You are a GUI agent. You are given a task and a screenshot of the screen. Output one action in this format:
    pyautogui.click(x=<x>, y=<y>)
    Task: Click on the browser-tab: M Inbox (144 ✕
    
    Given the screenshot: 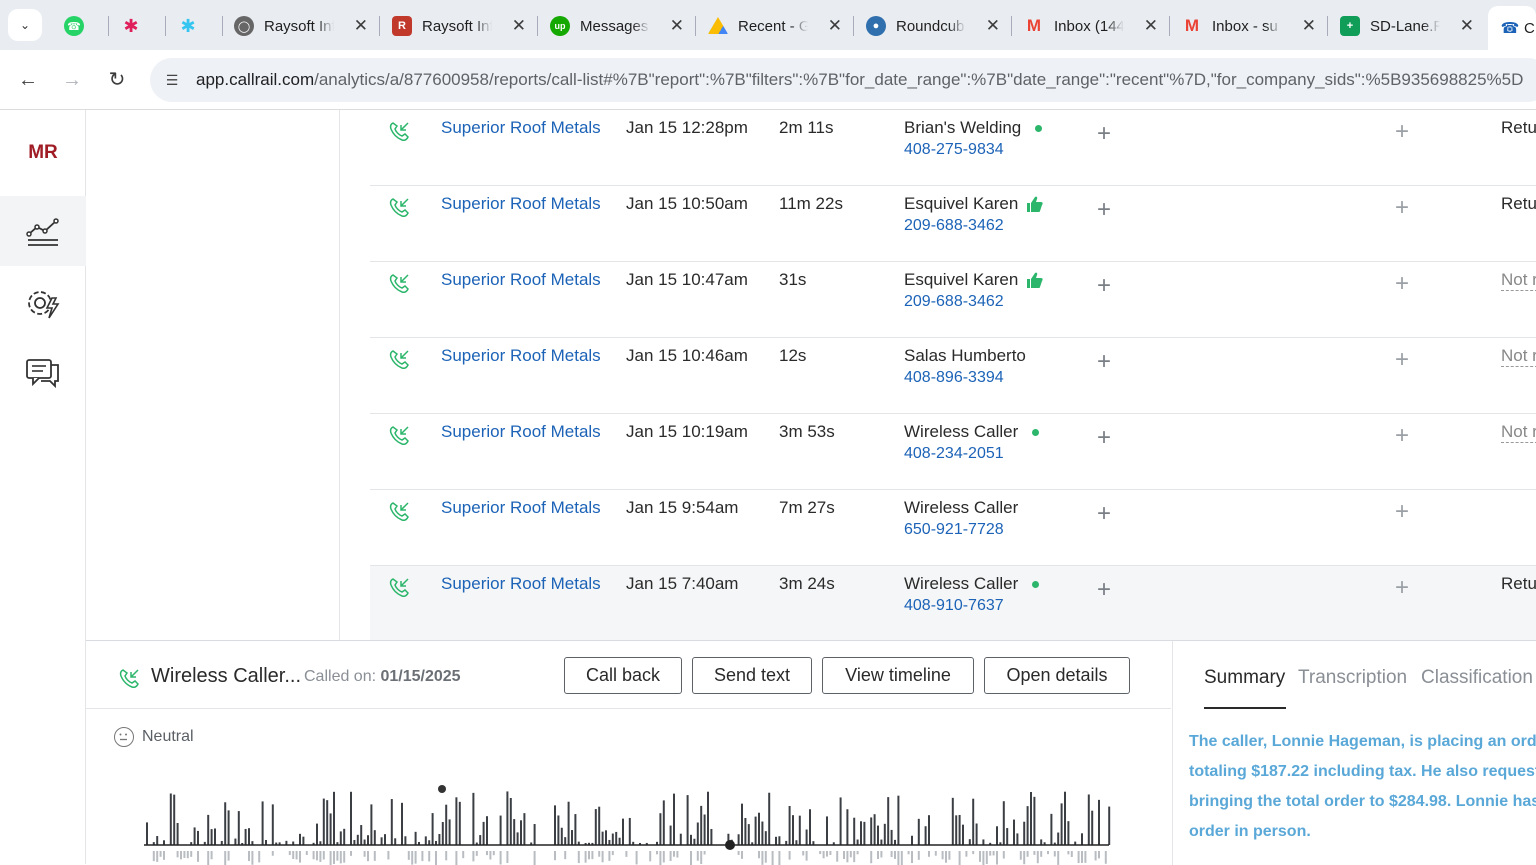 What is the action you would take?
    pyautogui.click(x=1091, y=26)
    